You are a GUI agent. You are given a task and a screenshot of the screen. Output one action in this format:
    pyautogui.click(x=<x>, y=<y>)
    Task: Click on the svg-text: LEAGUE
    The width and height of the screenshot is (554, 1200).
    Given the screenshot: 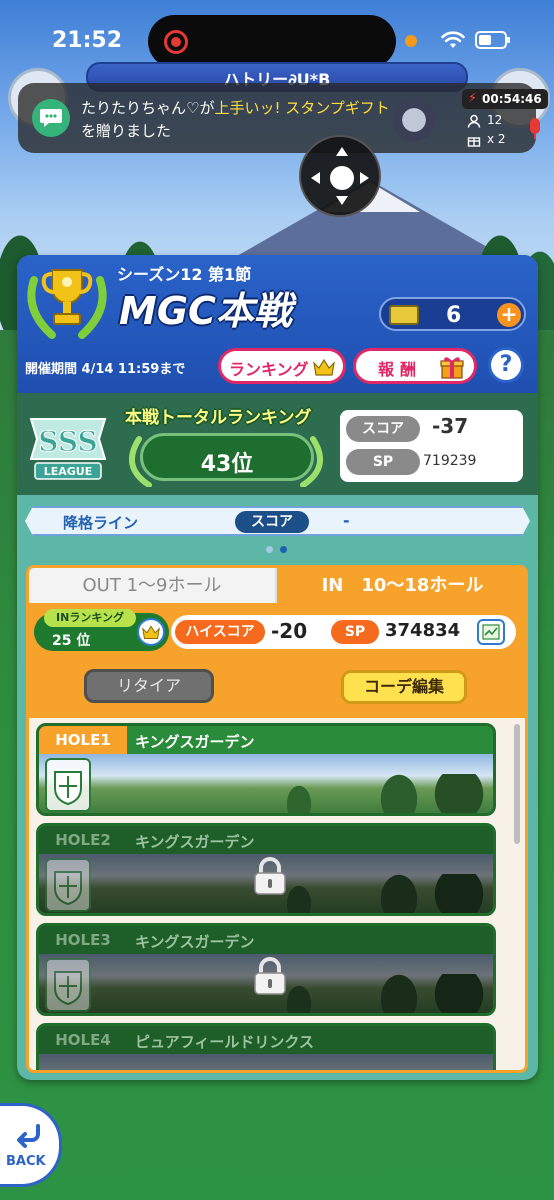 What is the action you would take?
    pyautogui.click(x=68, y=471)
    